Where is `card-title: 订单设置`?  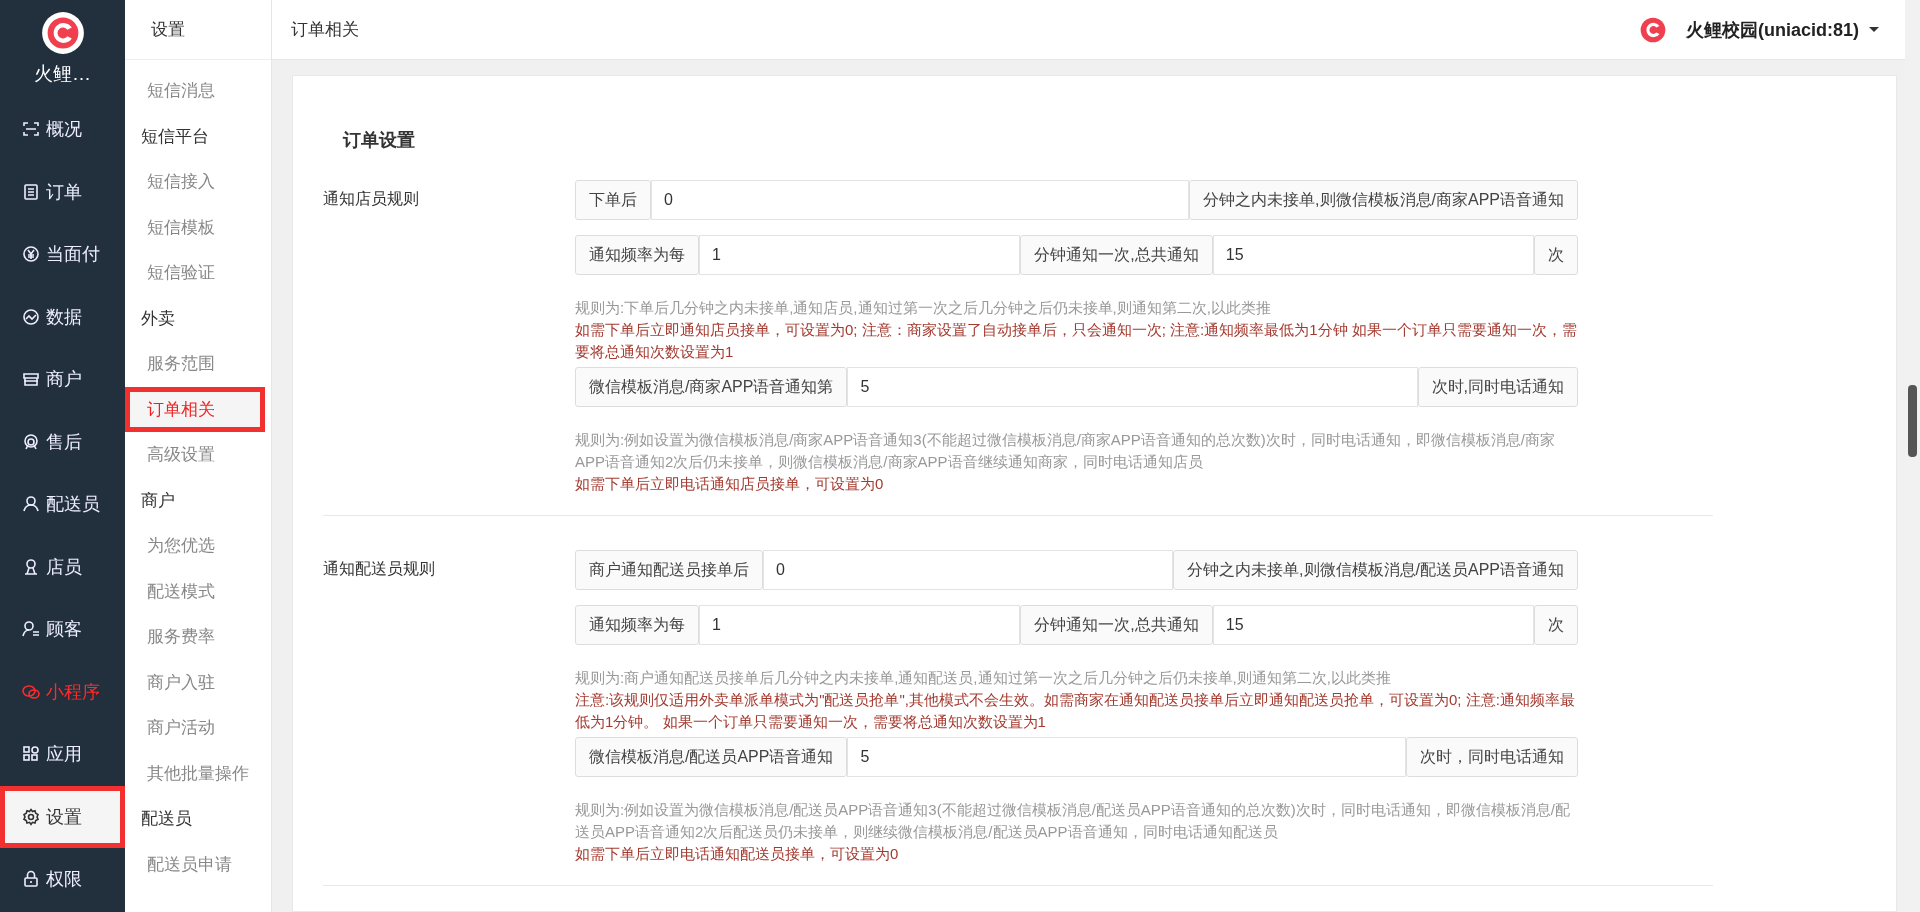
card-title: 订单设置 is located at coordinates (379, 140).